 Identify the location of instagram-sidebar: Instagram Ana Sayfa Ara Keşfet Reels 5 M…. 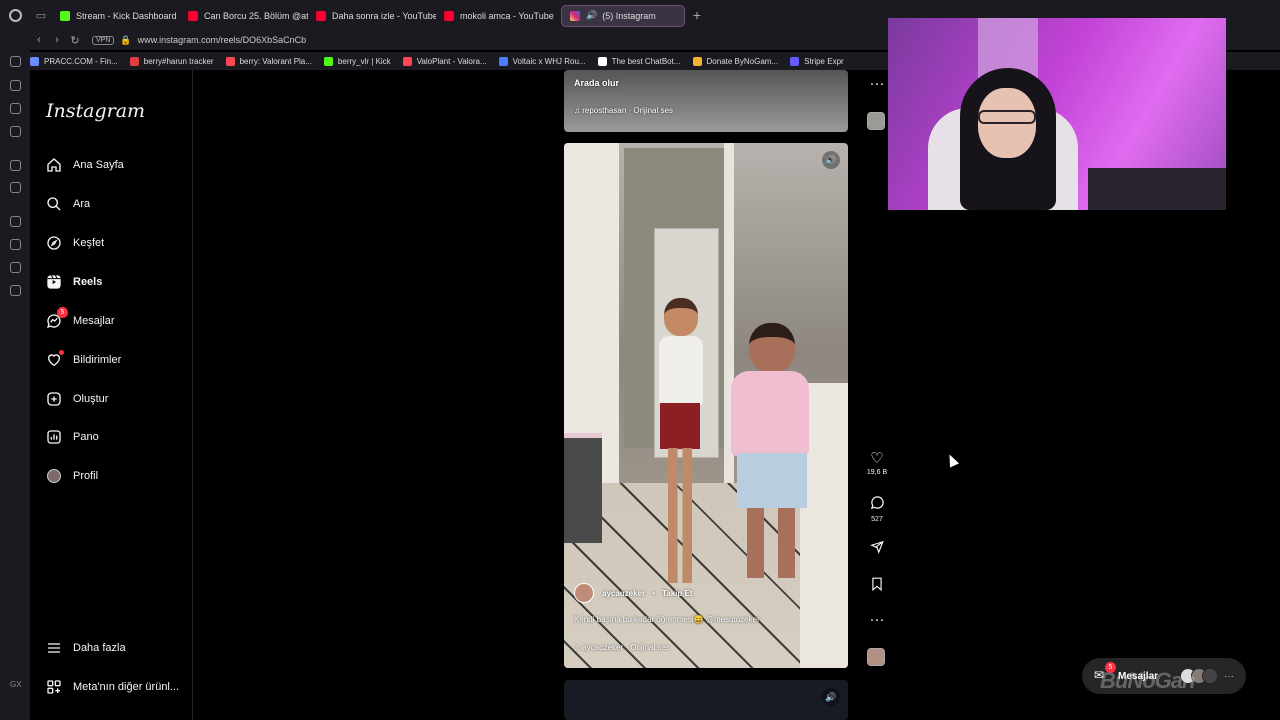
(111, 395).